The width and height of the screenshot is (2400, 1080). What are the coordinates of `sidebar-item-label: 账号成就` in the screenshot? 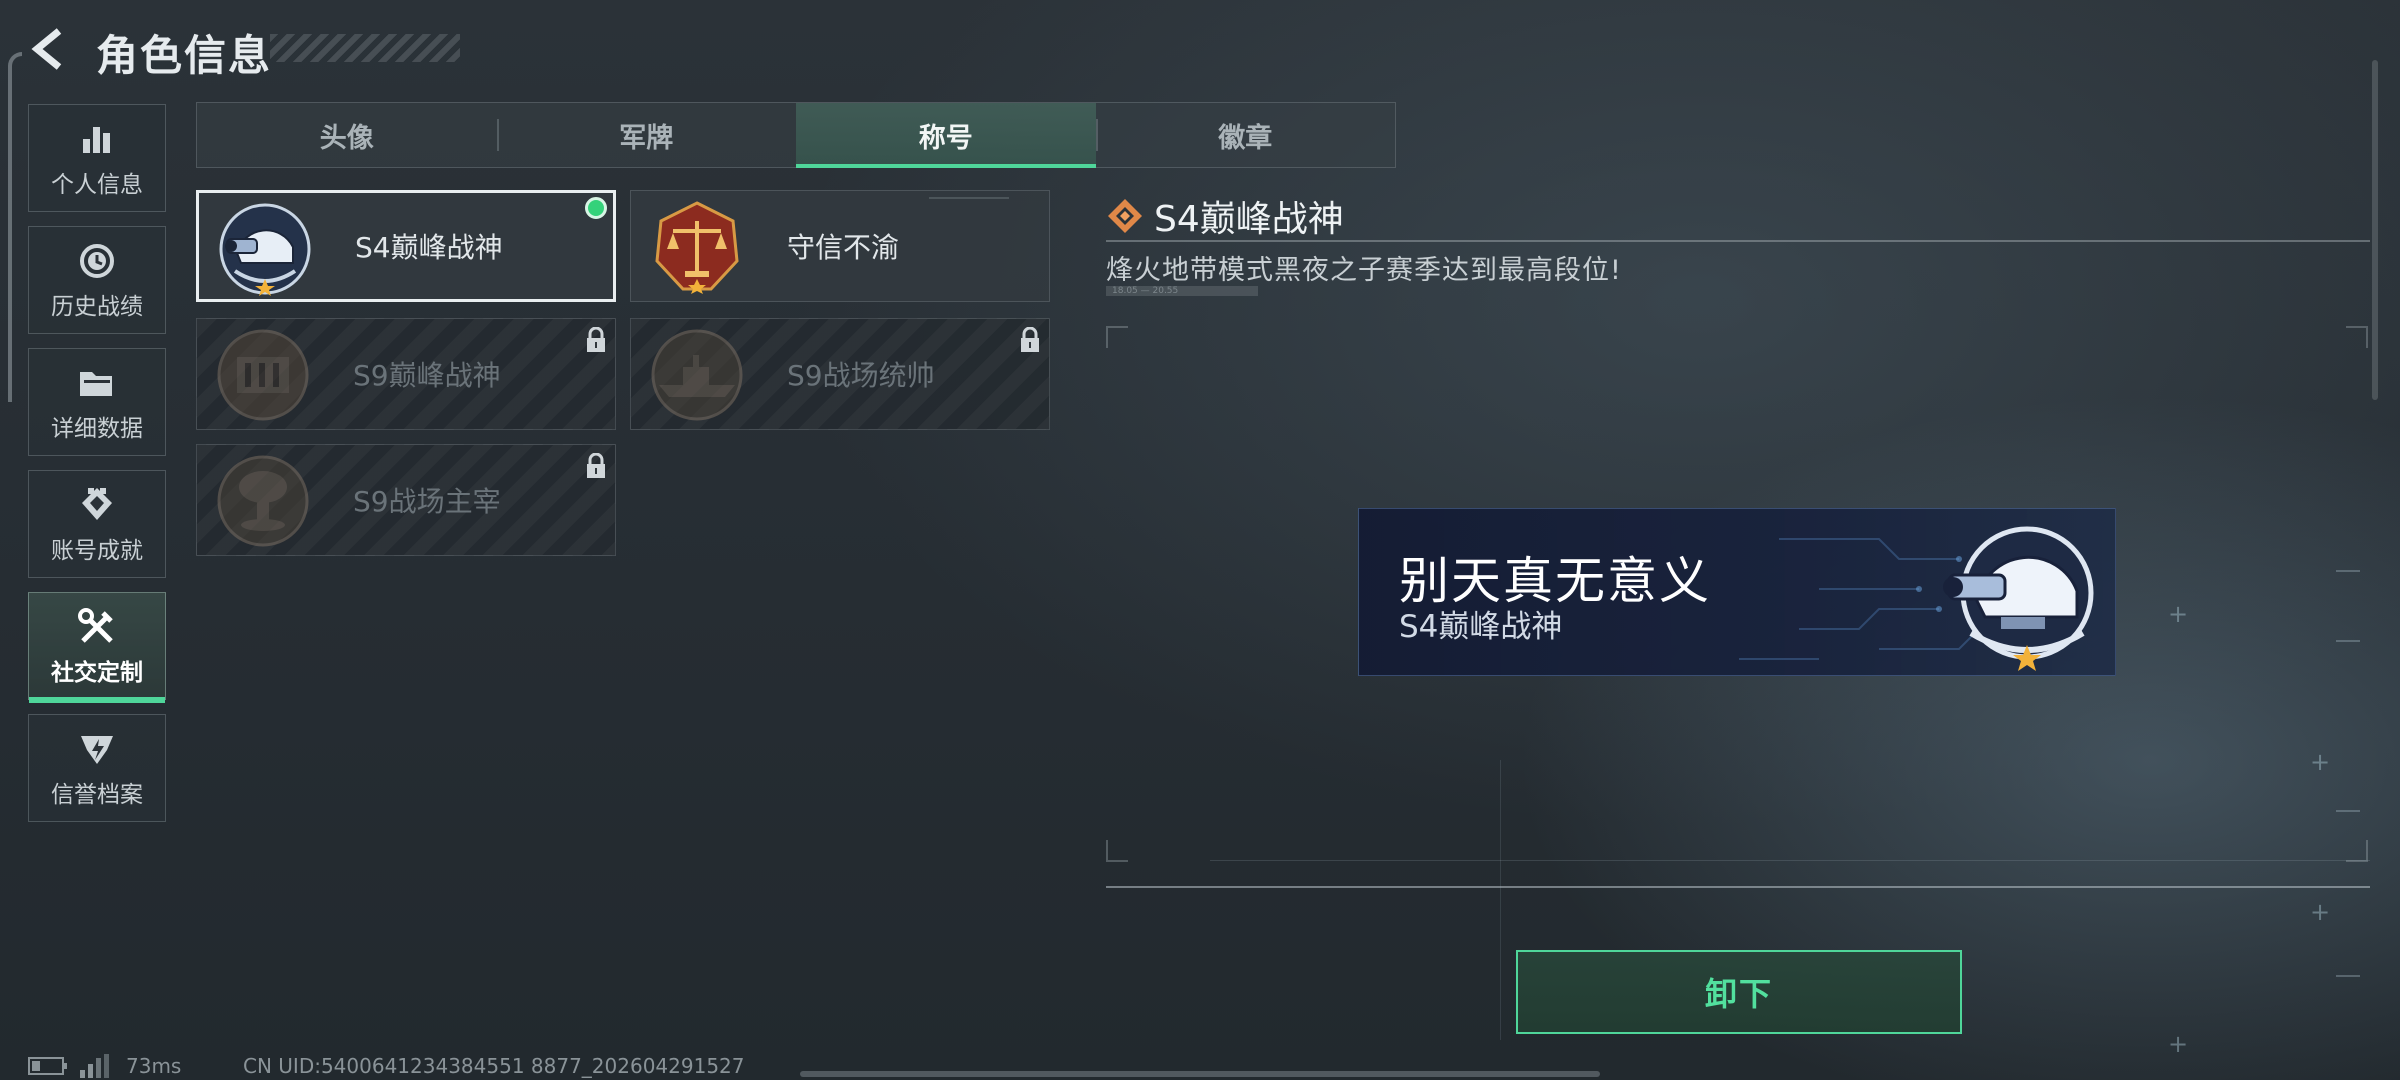 It's located at (97, 551).